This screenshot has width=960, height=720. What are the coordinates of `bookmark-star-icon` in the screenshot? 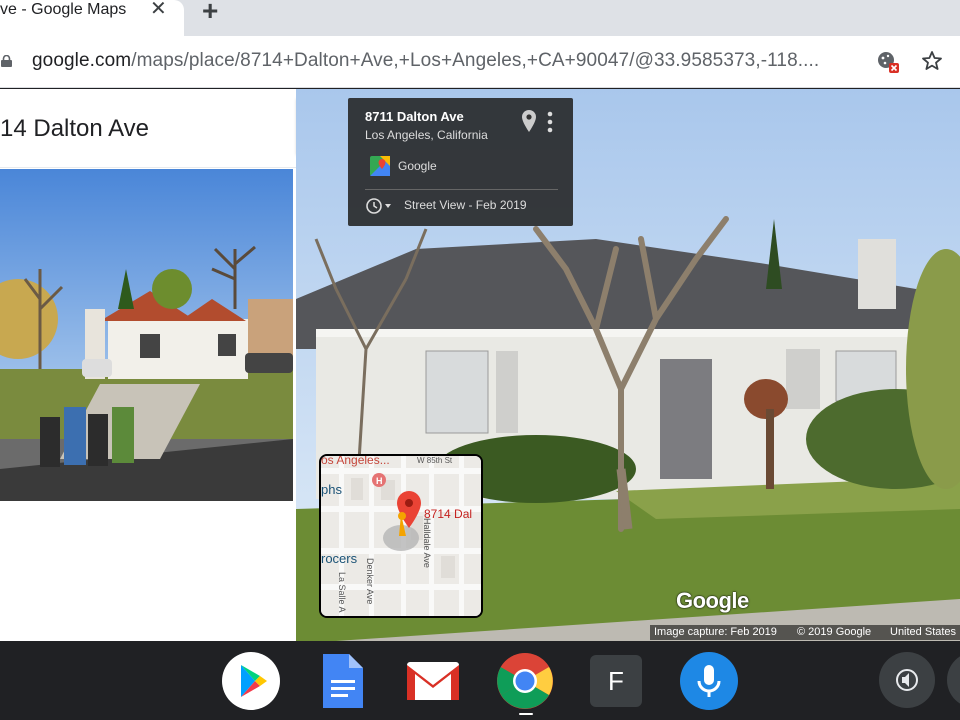 It's located at (932, 61).